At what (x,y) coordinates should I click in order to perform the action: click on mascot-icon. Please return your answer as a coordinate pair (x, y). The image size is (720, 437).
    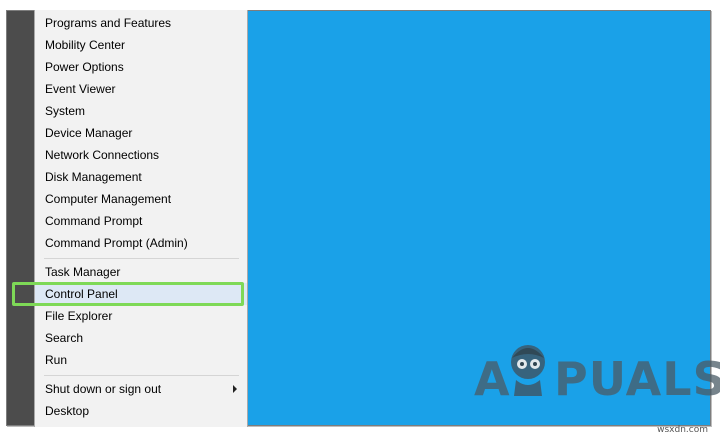
    Looking at the image, I should click on (528, 370).